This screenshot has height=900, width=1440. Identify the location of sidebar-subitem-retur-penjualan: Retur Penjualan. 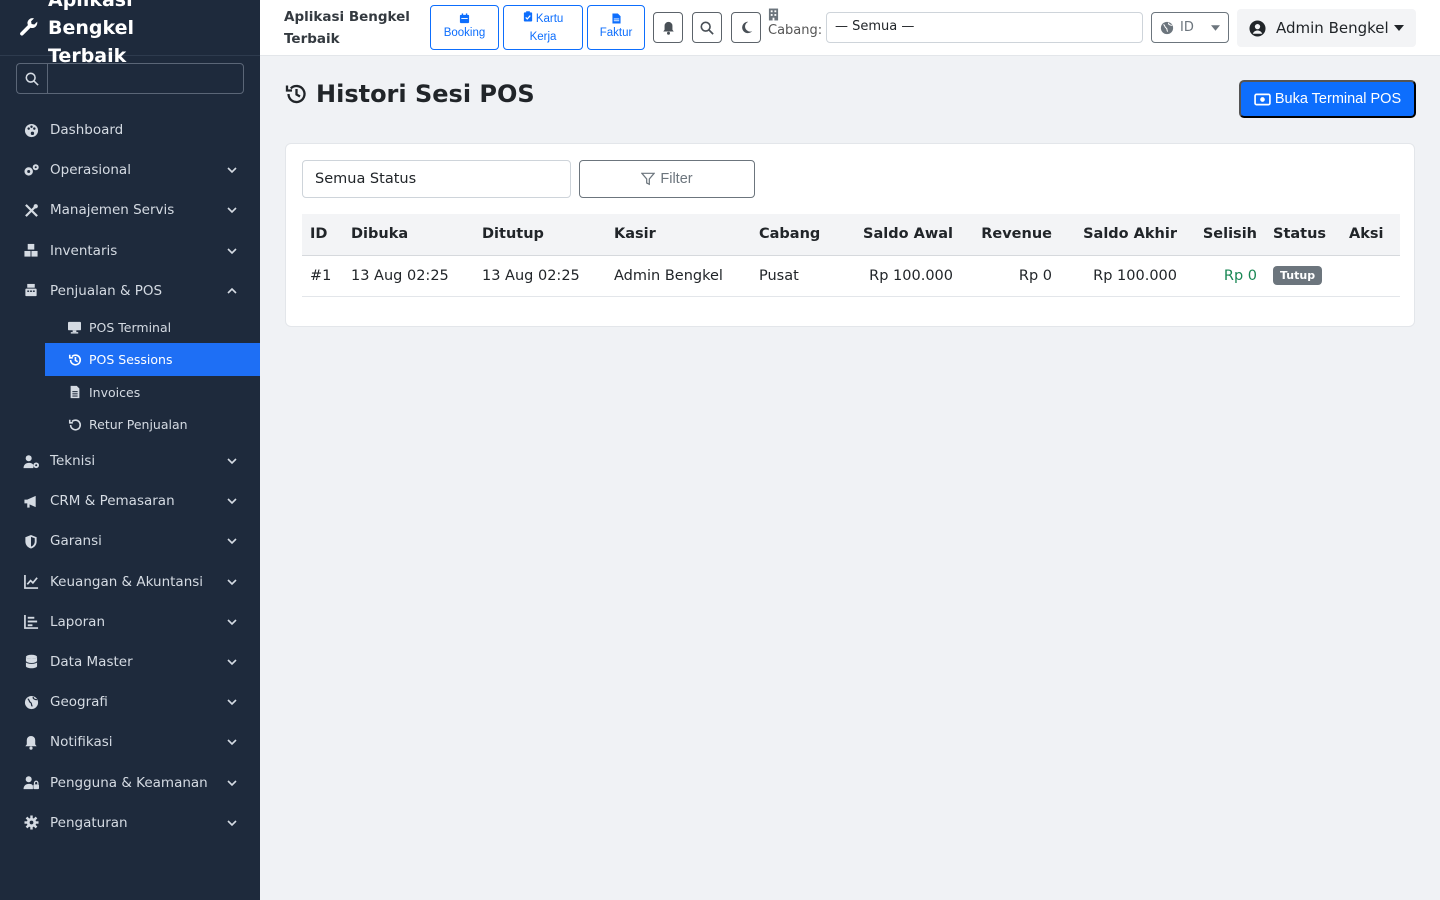
(152, 424).